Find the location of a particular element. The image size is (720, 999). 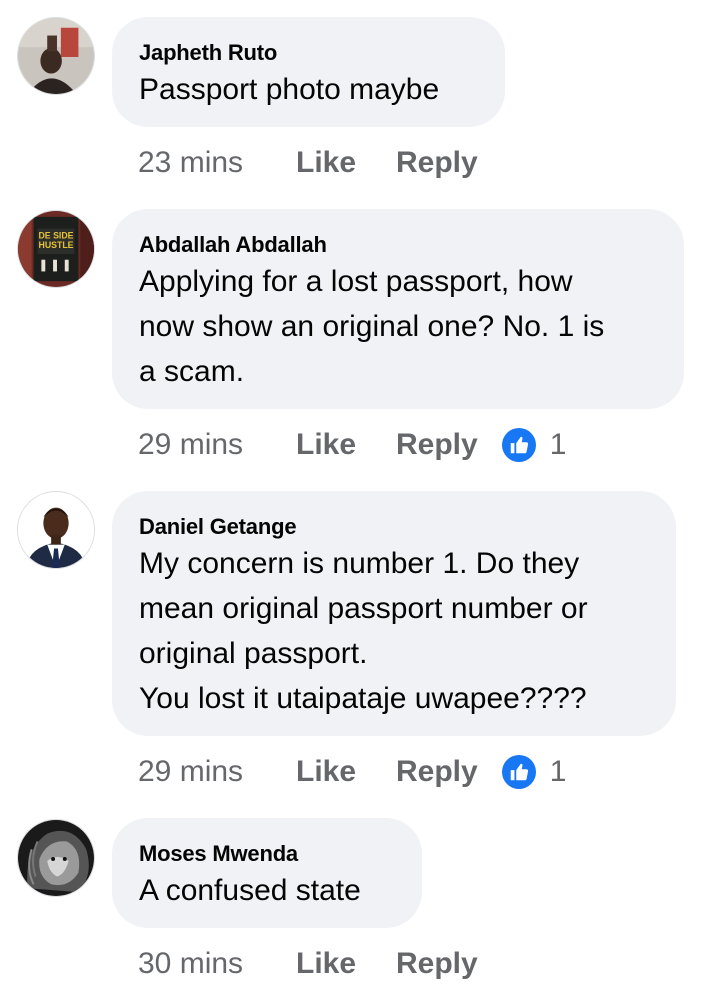

svg-text: DE SIDE is located at coordinates (55, 235).